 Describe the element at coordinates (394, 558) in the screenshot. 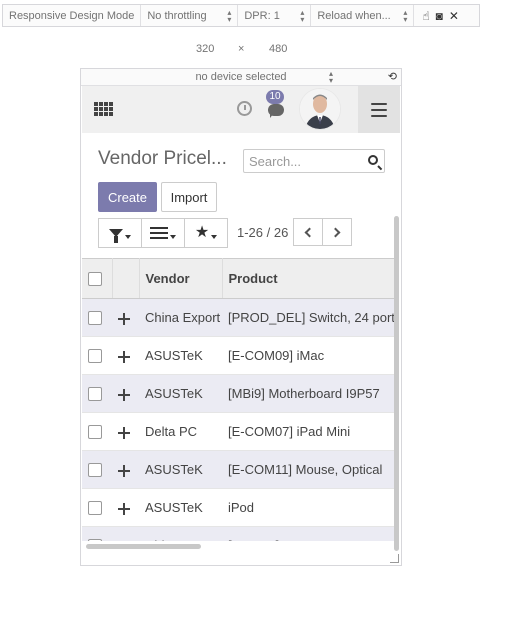

I see `resize-handle` at that location.